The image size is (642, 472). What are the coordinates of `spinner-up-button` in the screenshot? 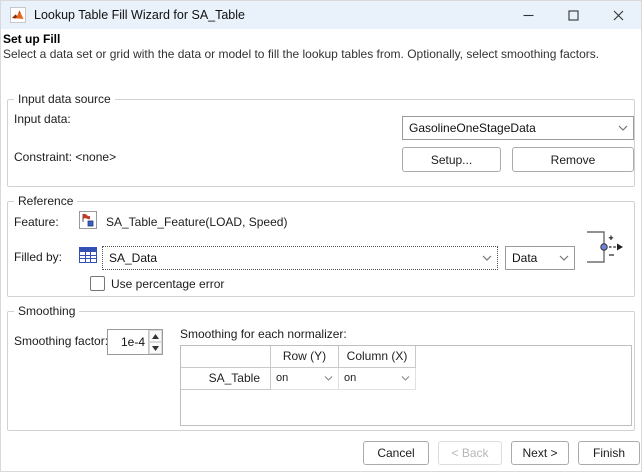 It's located at (155, 336).